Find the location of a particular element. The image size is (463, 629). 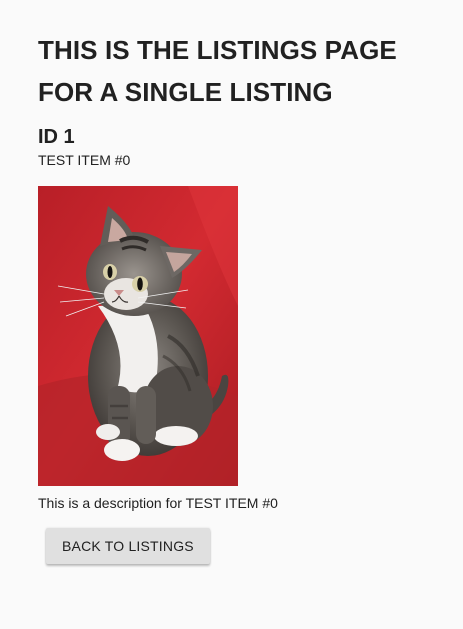

listing-description: This is a description for TEST ITEM #0 is located at coordinates (158, 503).